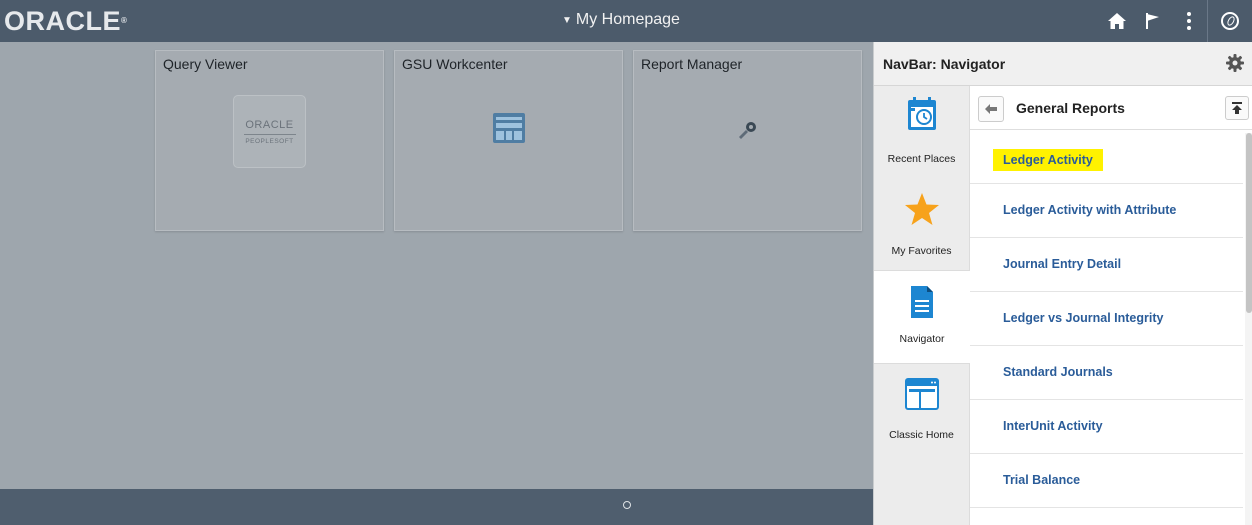  What do you see at coordinates (1249, 223) in the screenshot?
I see `scroll-thumb` at bounding box center [1249, 223].